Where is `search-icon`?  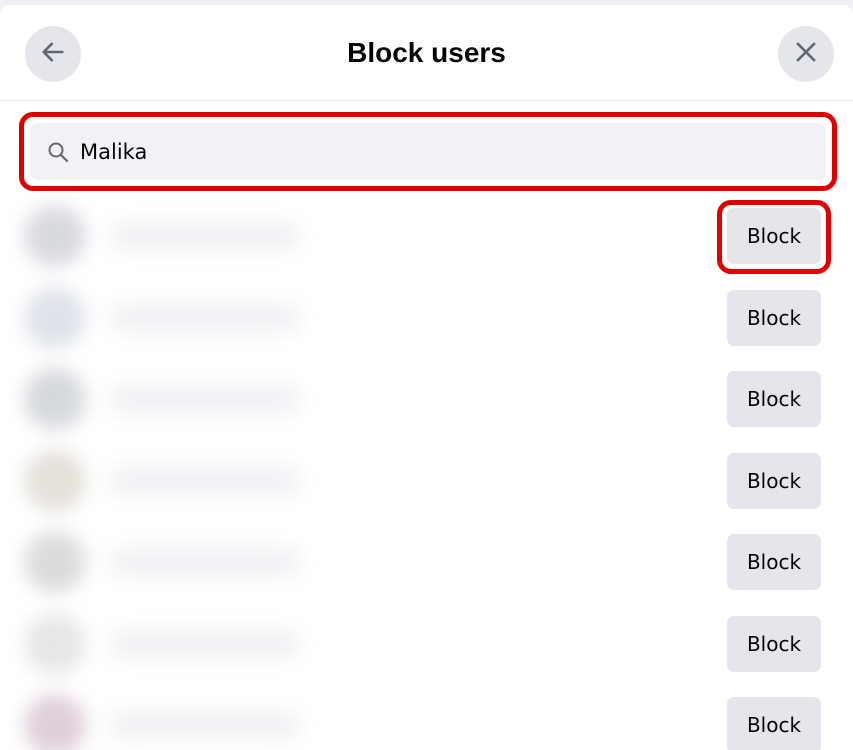 search-icon is located at coordinates (59, 152).